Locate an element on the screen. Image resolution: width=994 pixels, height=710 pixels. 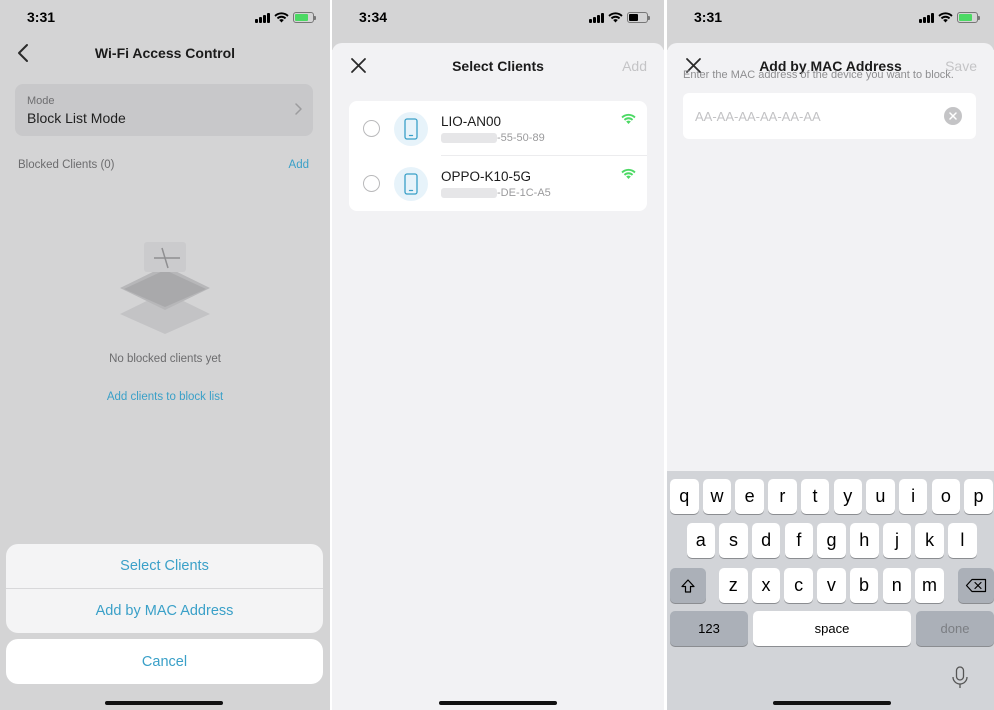
key-t: t is located at coordinates (815, 496).